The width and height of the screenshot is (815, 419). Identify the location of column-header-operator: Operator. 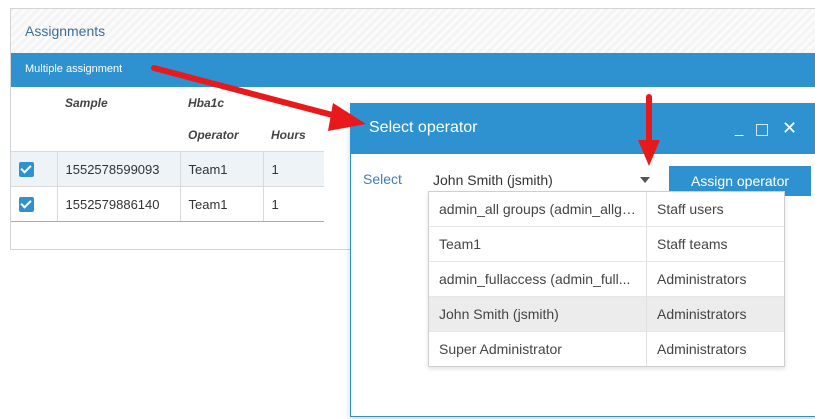
(221, 135).